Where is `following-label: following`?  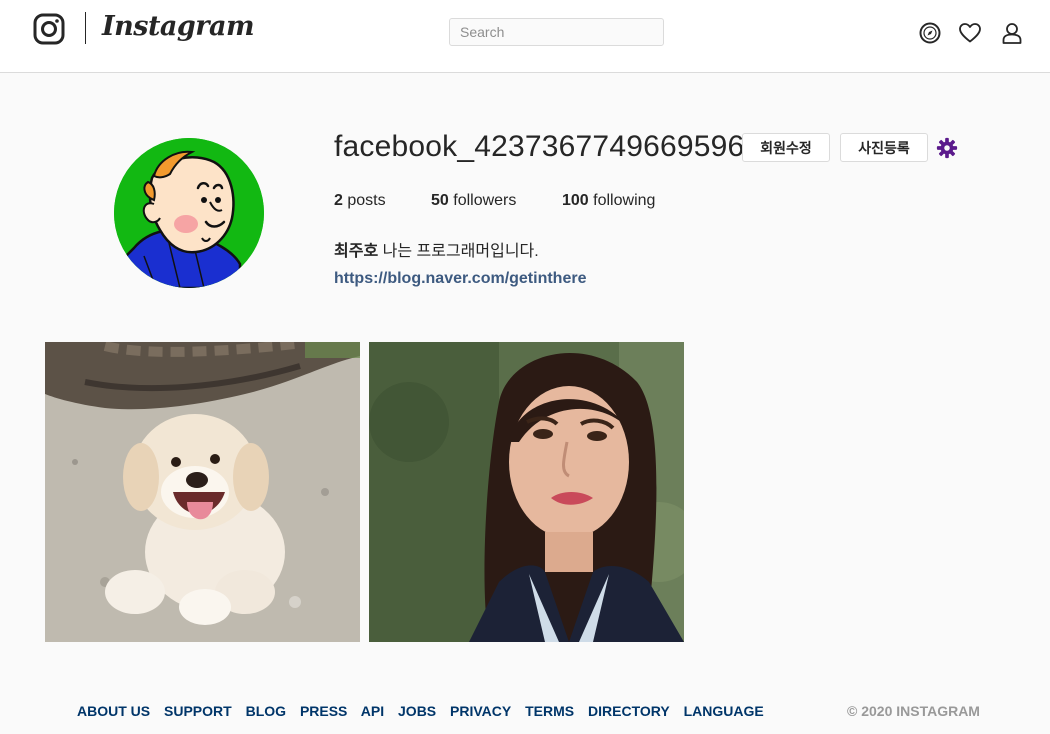 following-label: following is located at coordinates (624, 200).